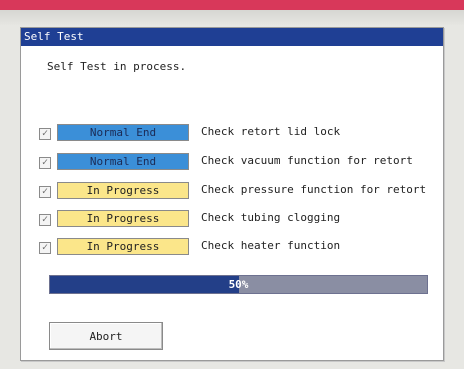 The width and height of the screenshot is (464, 369). What do you see at coordinates (232, 37) in the screenshot?
I see `window-title: Self Test` at bounding box center [232, 37].